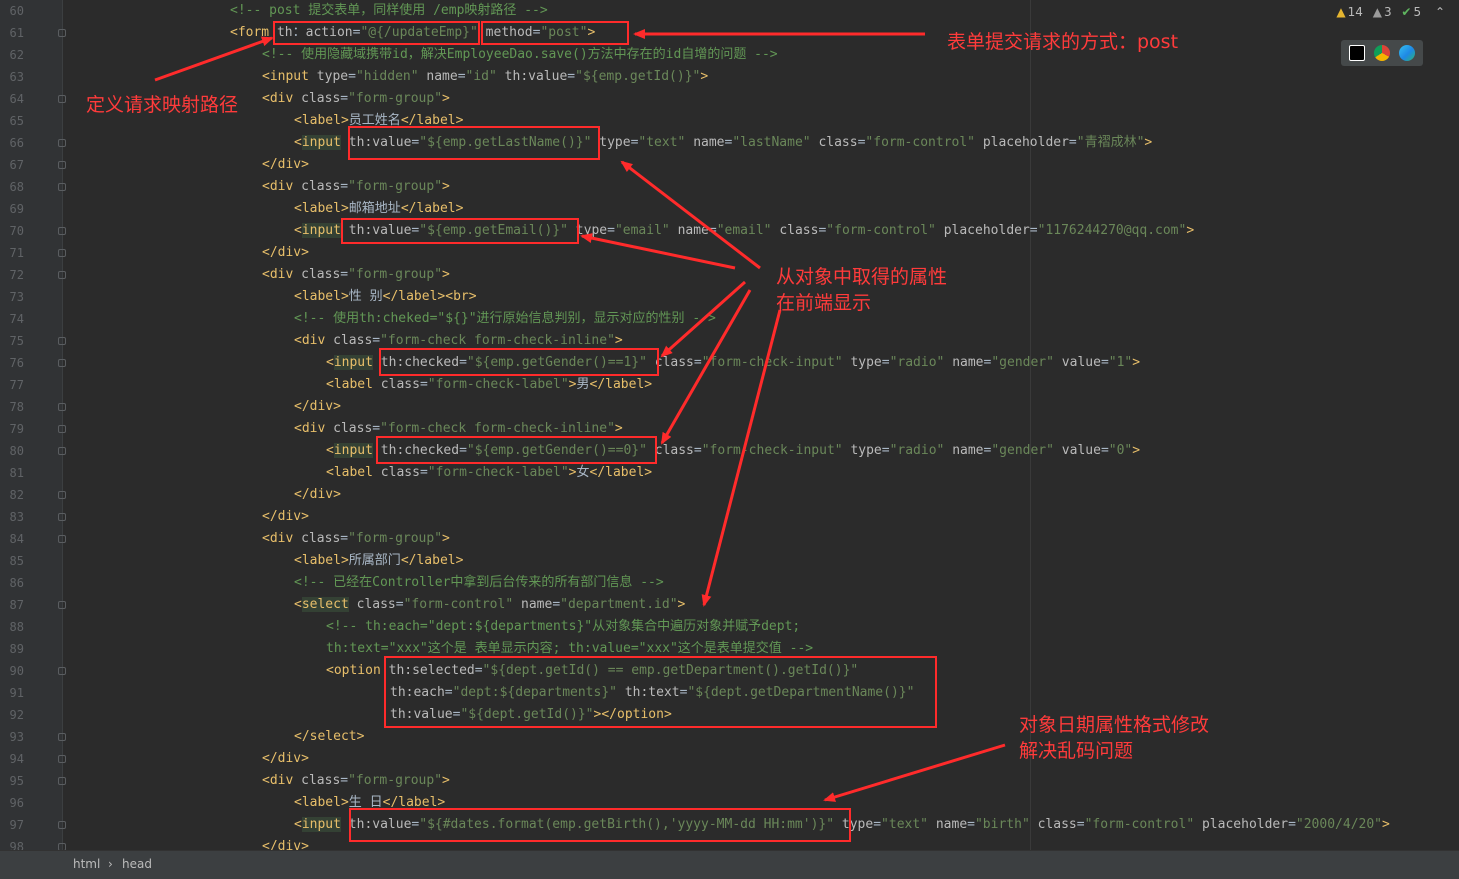  I want to click on breadcrumb-item-head: head, so click(137, 864).